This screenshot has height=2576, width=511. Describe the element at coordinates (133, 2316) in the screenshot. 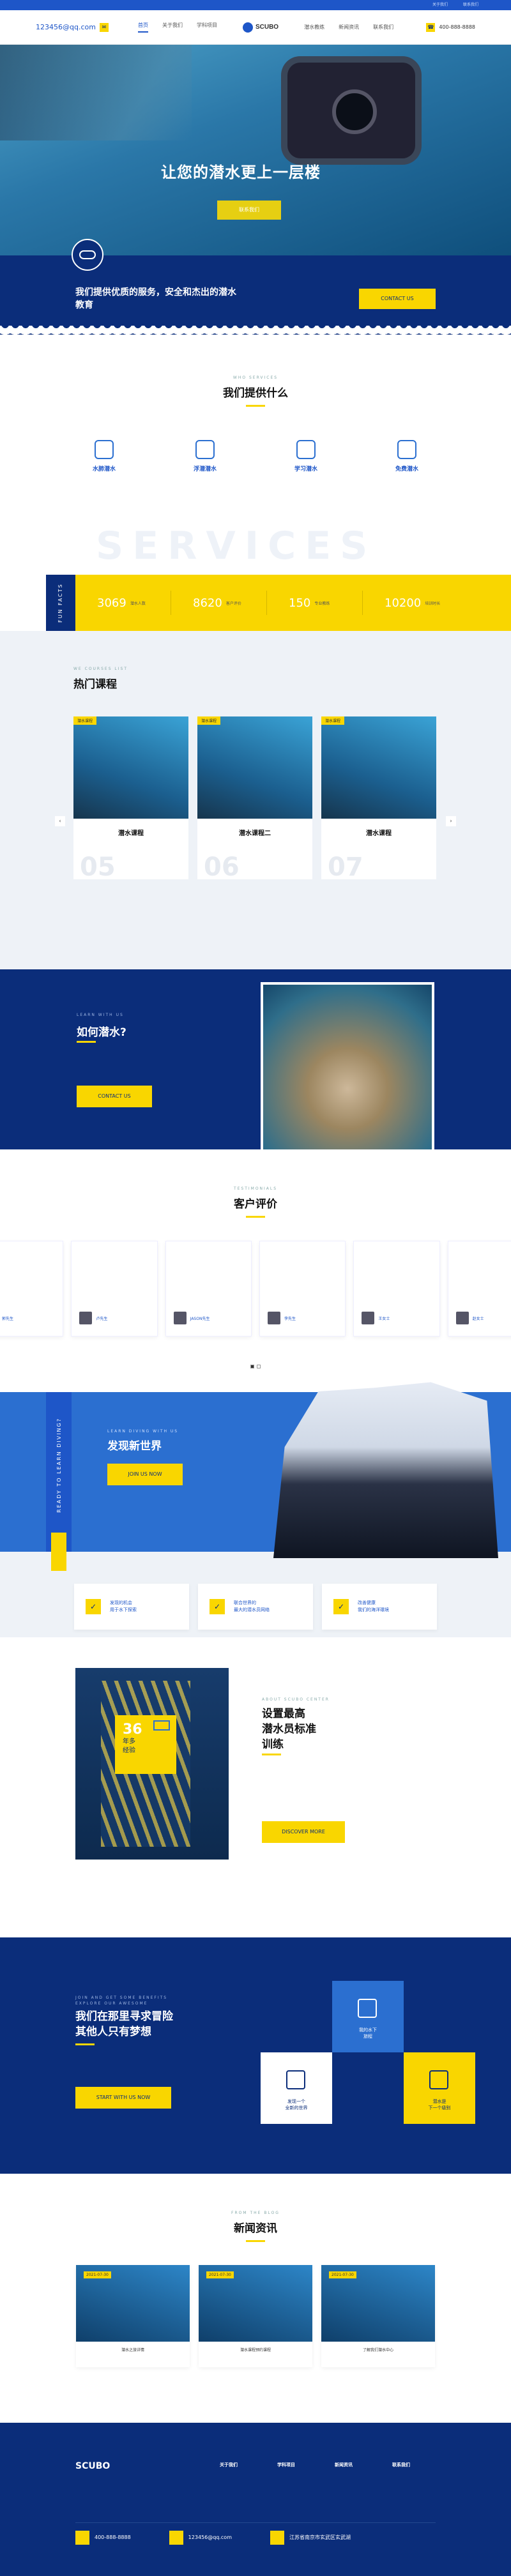

I see `news-card: 2021-07-30 潜水之旅详情` at that location.